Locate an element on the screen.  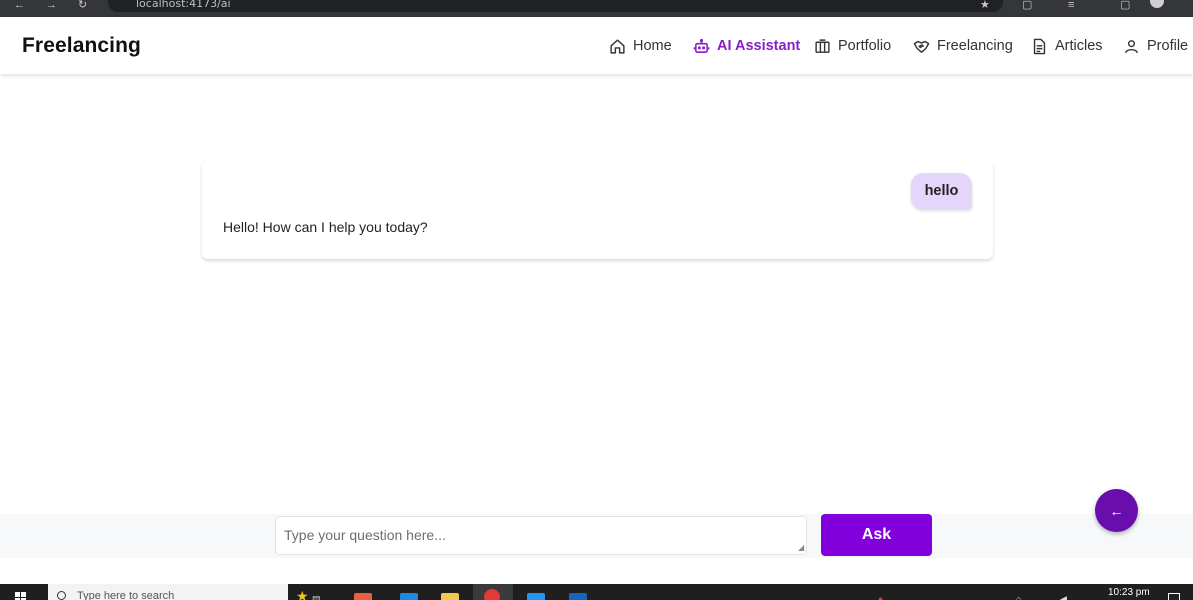
volume-icon: ◀ is located at coordinates (1063, 597).